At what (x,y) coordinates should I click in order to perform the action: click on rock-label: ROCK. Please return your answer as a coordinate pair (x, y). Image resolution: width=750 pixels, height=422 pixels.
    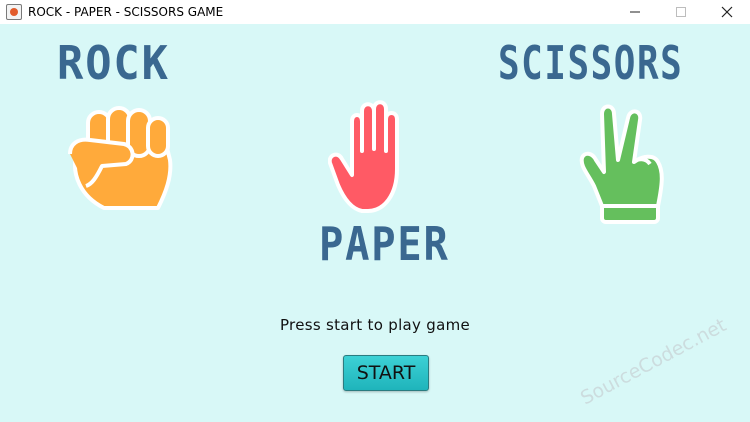
    Looking at the image, I should click on (113, 63).